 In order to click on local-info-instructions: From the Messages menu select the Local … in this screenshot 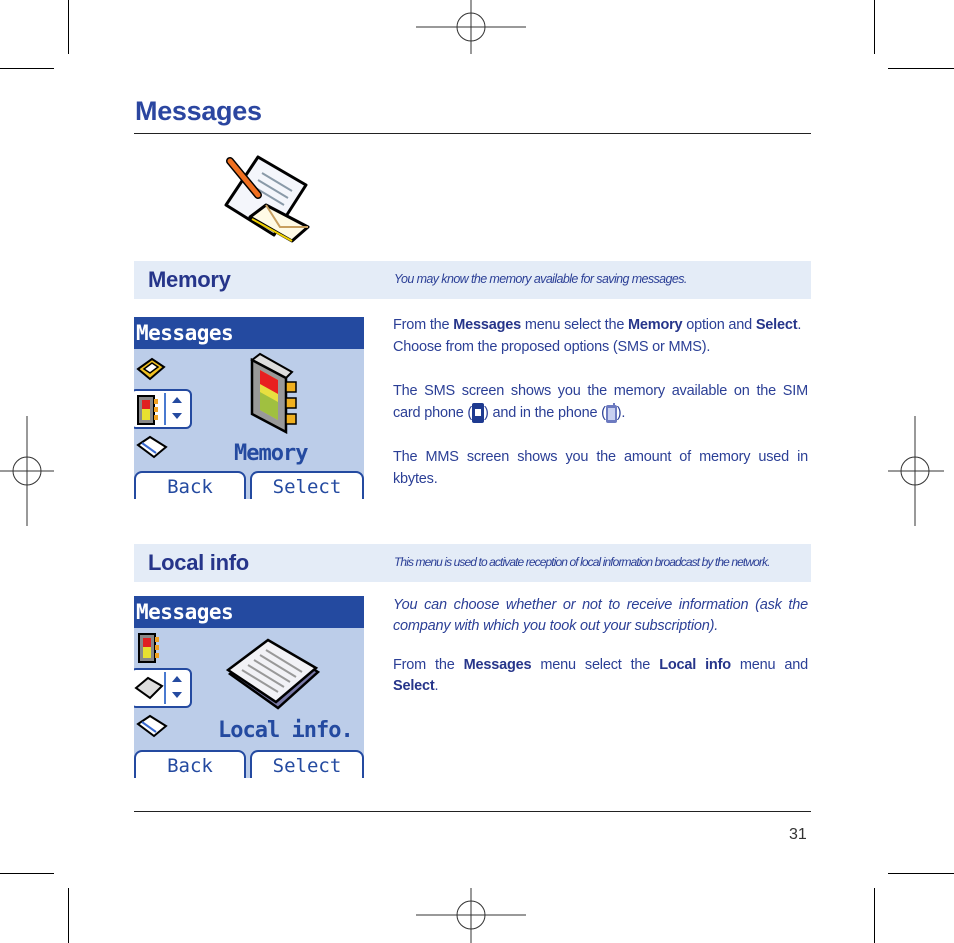, I will do `click(600, 675)`.